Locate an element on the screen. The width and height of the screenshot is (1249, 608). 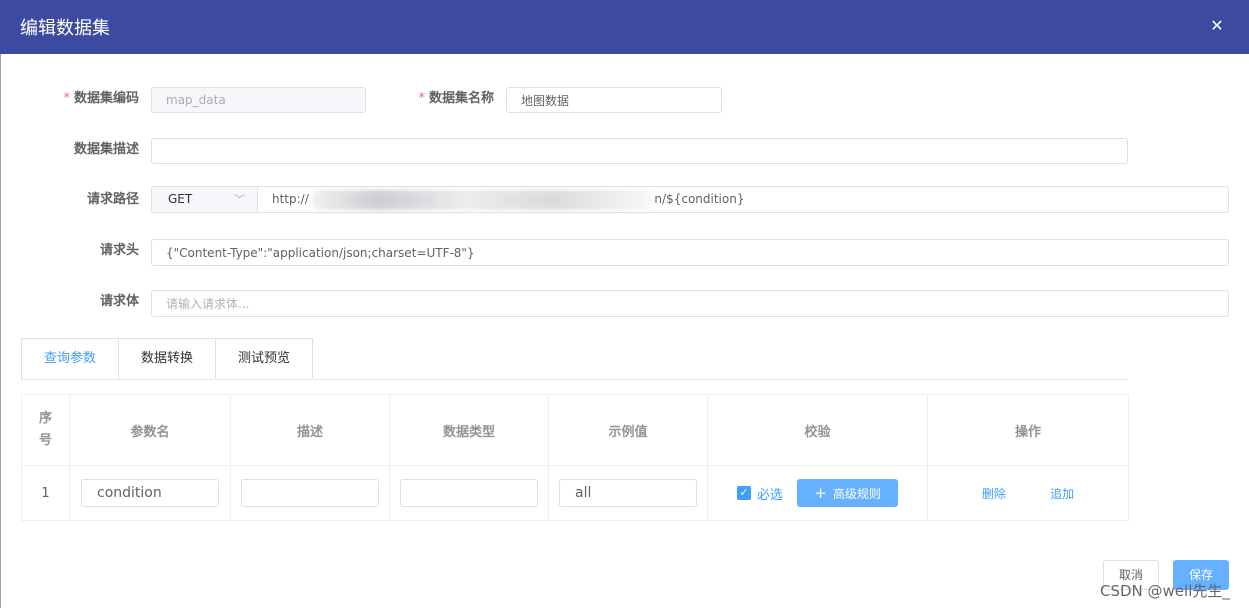
method-value: GET is located at coordinates (180, 199).